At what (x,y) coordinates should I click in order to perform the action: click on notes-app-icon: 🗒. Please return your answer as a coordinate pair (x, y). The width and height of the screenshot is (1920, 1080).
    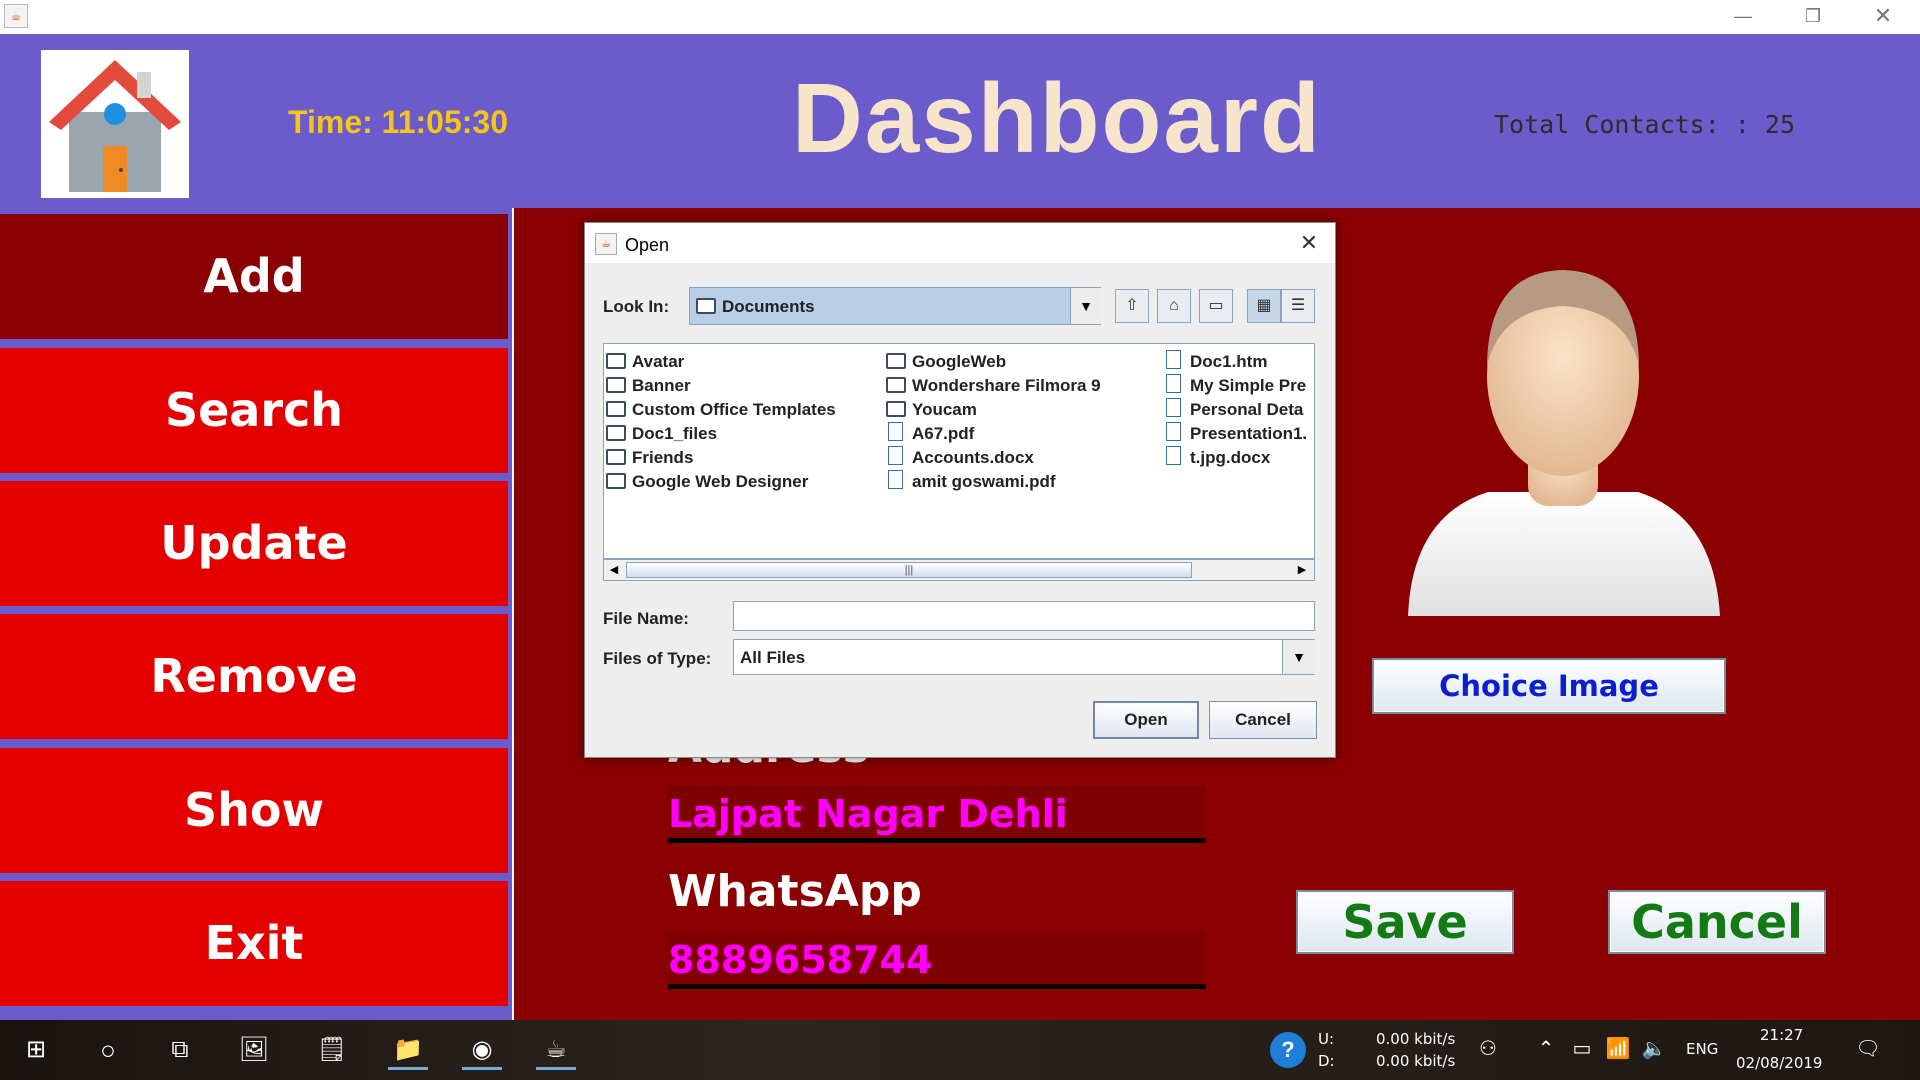
    Looking at the image, I should click on (332, 1050).